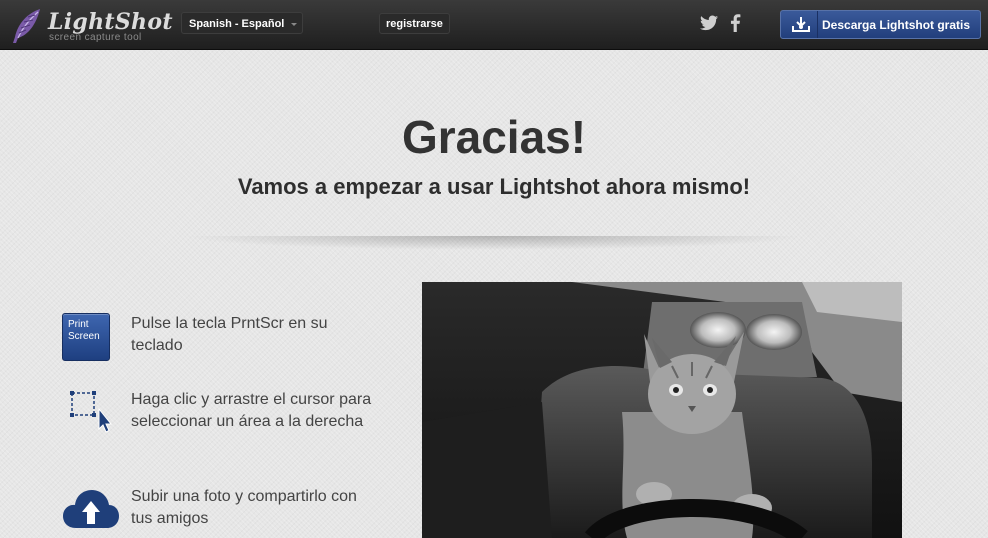 This screenshot has width=988, height=538. Describe the element at coordinates (91, 25) in the screenshot. I see `lightshot-logo: LightShot screen capture tool` at that location.